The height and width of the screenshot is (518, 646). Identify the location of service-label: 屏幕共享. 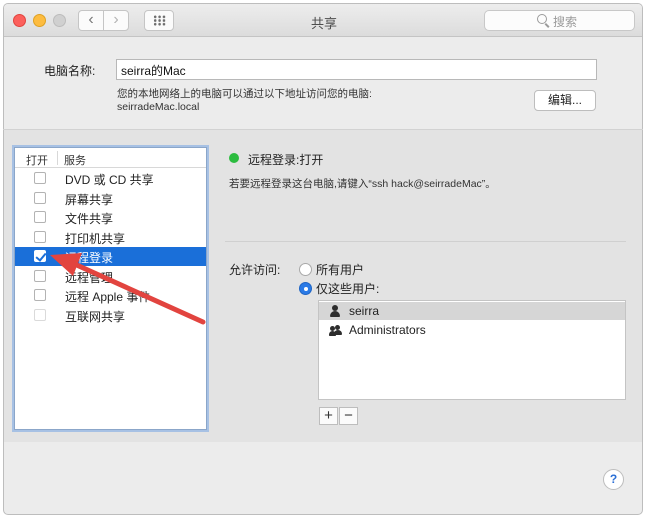
(89, 199).